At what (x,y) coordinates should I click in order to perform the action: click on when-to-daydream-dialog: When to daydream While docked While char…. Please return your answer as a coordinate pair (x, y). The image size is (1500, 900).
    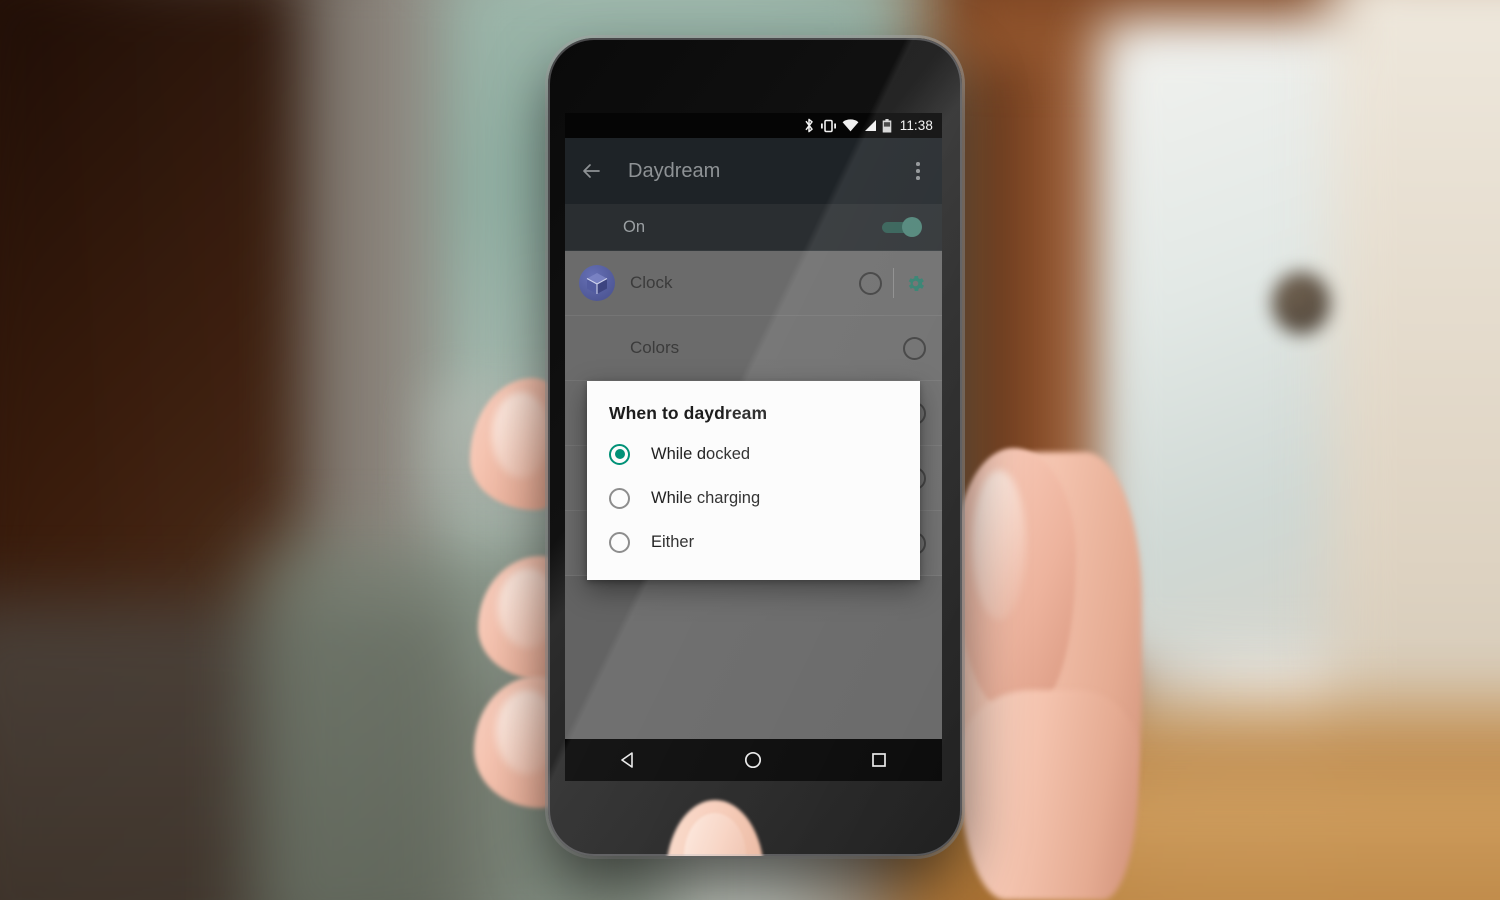
    Looking at the image, I should click on (753, 480).